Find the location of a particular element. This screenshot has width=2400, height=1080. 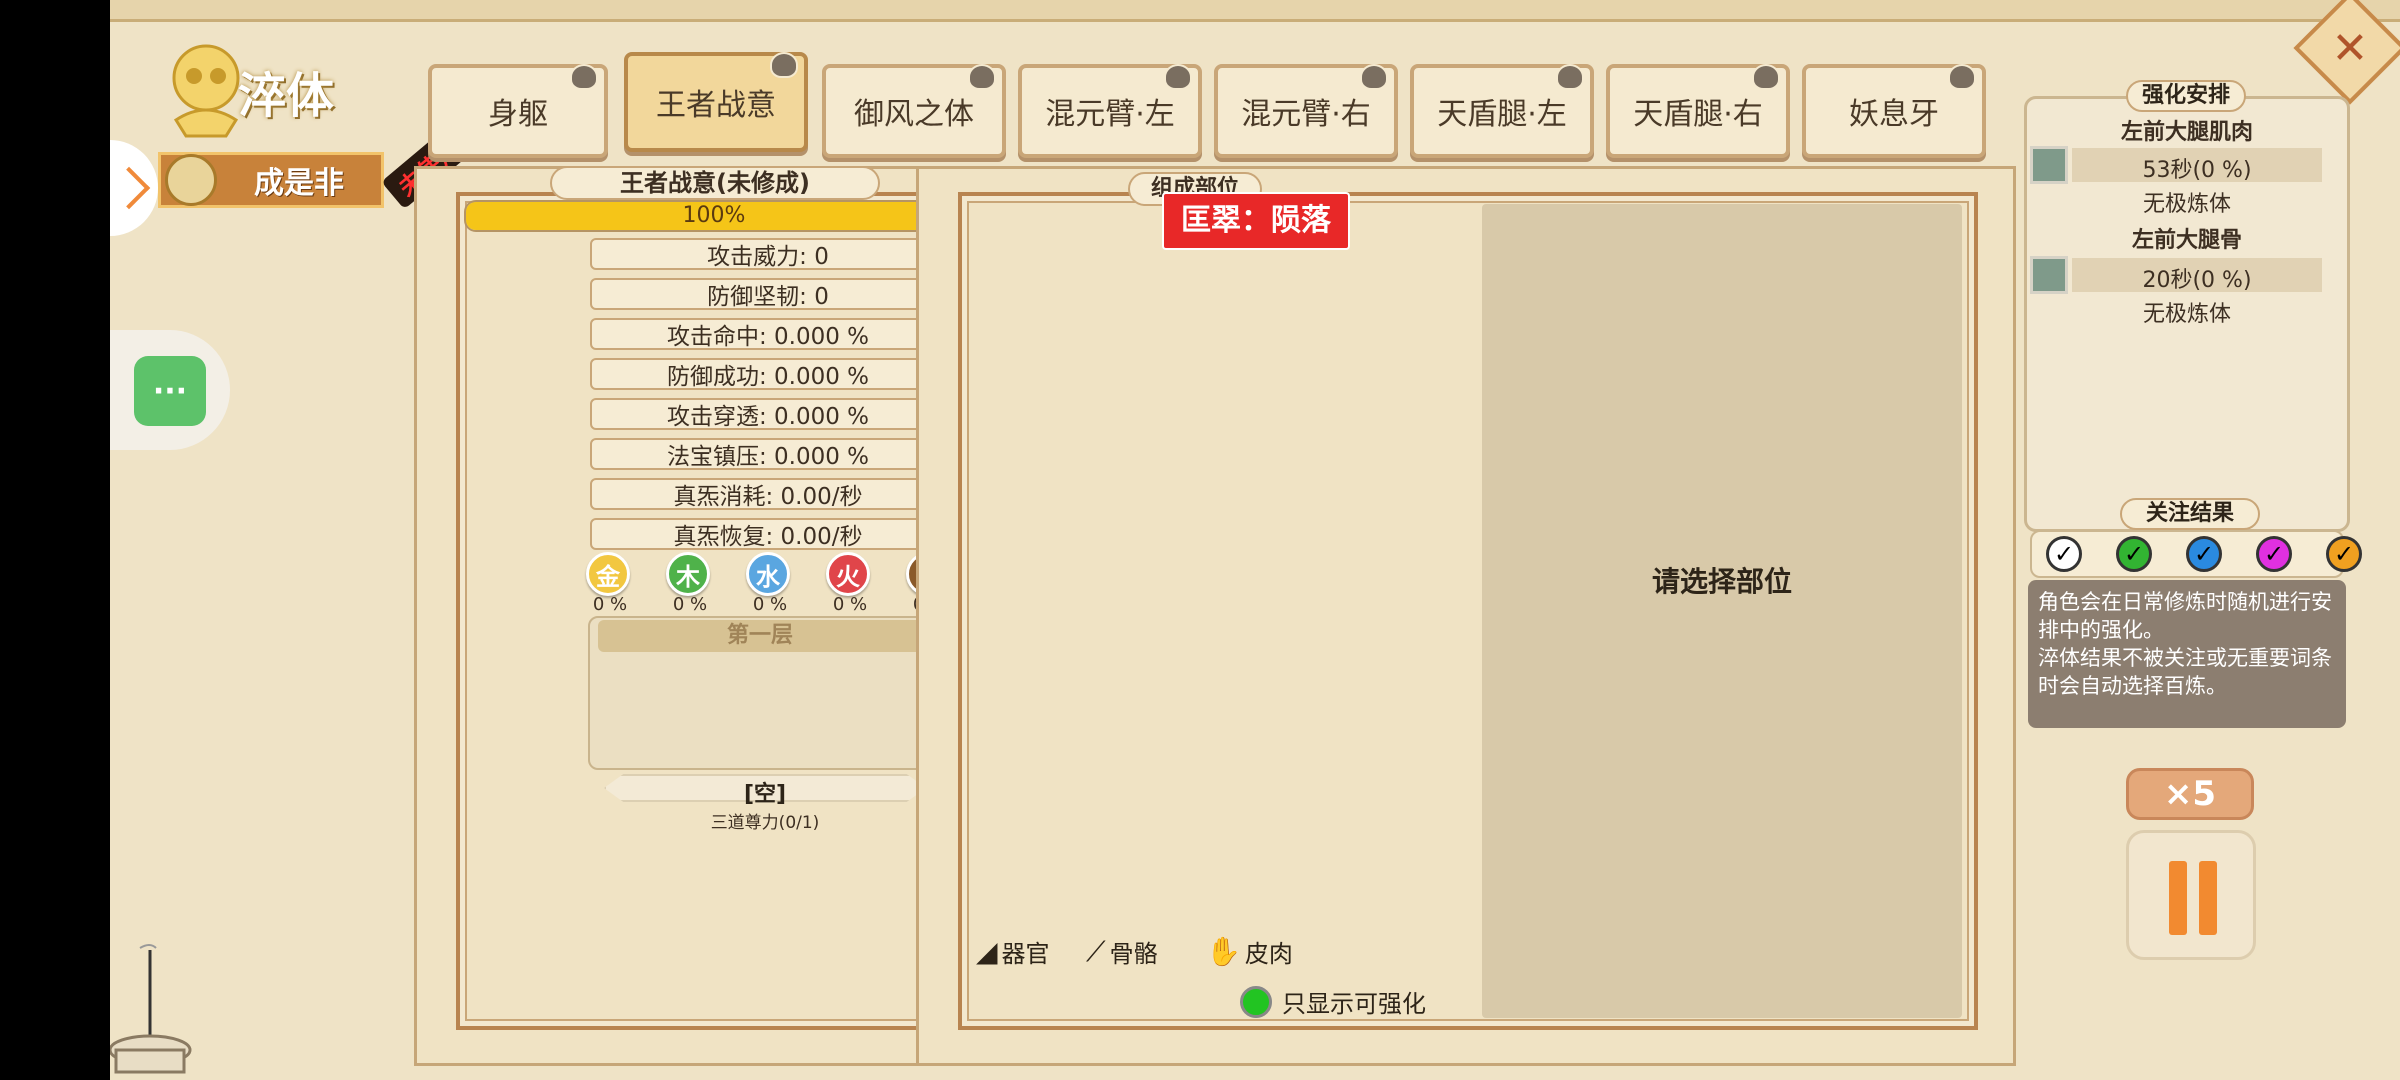

pause-icon-bar is located at coordinates (2208, 898).